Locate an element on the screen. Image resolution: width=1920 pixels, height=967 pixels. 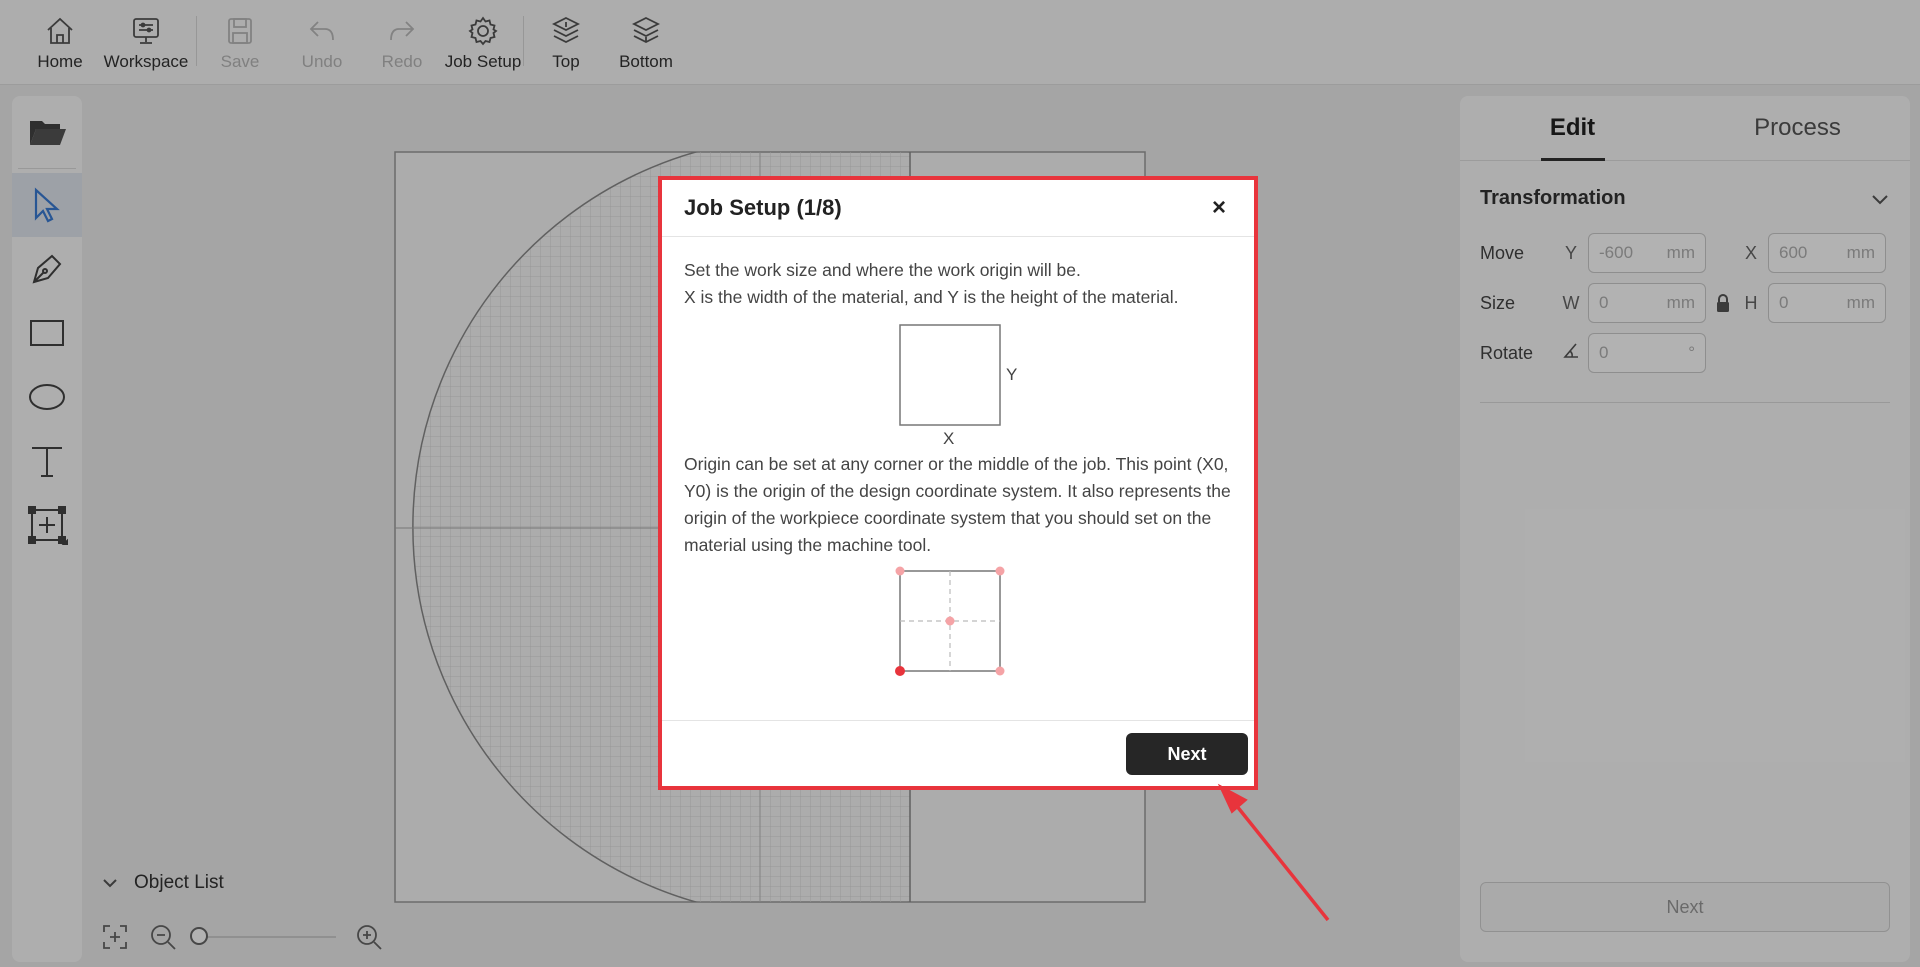
fig-x-label: X is located at coordinates (949, 438).